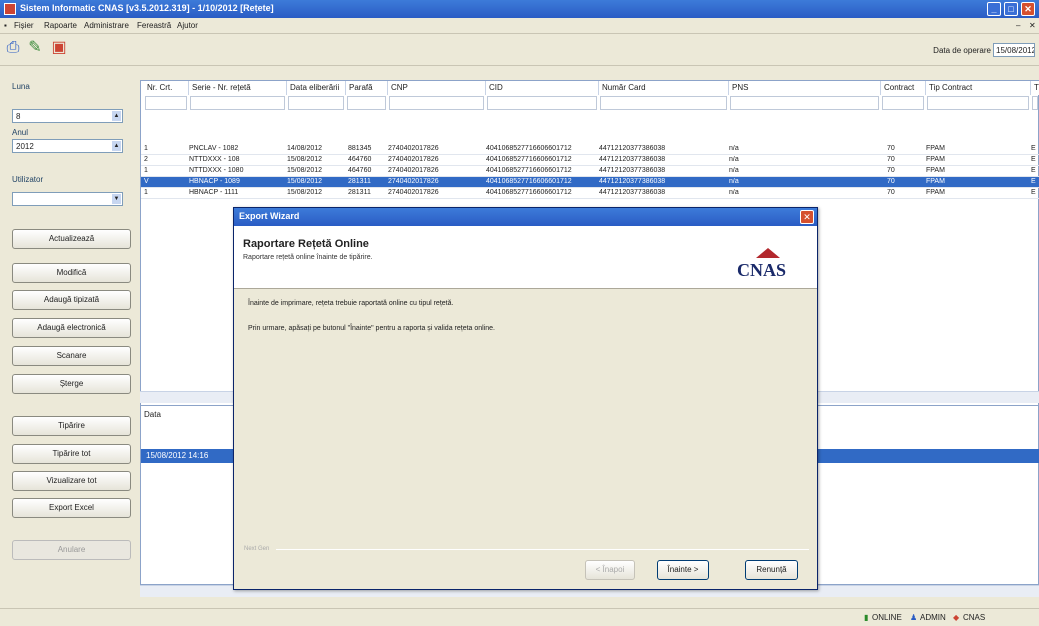 This screenshot has height=626, width=1039. I want to click on back-button: < Înapoi, so click(610, 570).